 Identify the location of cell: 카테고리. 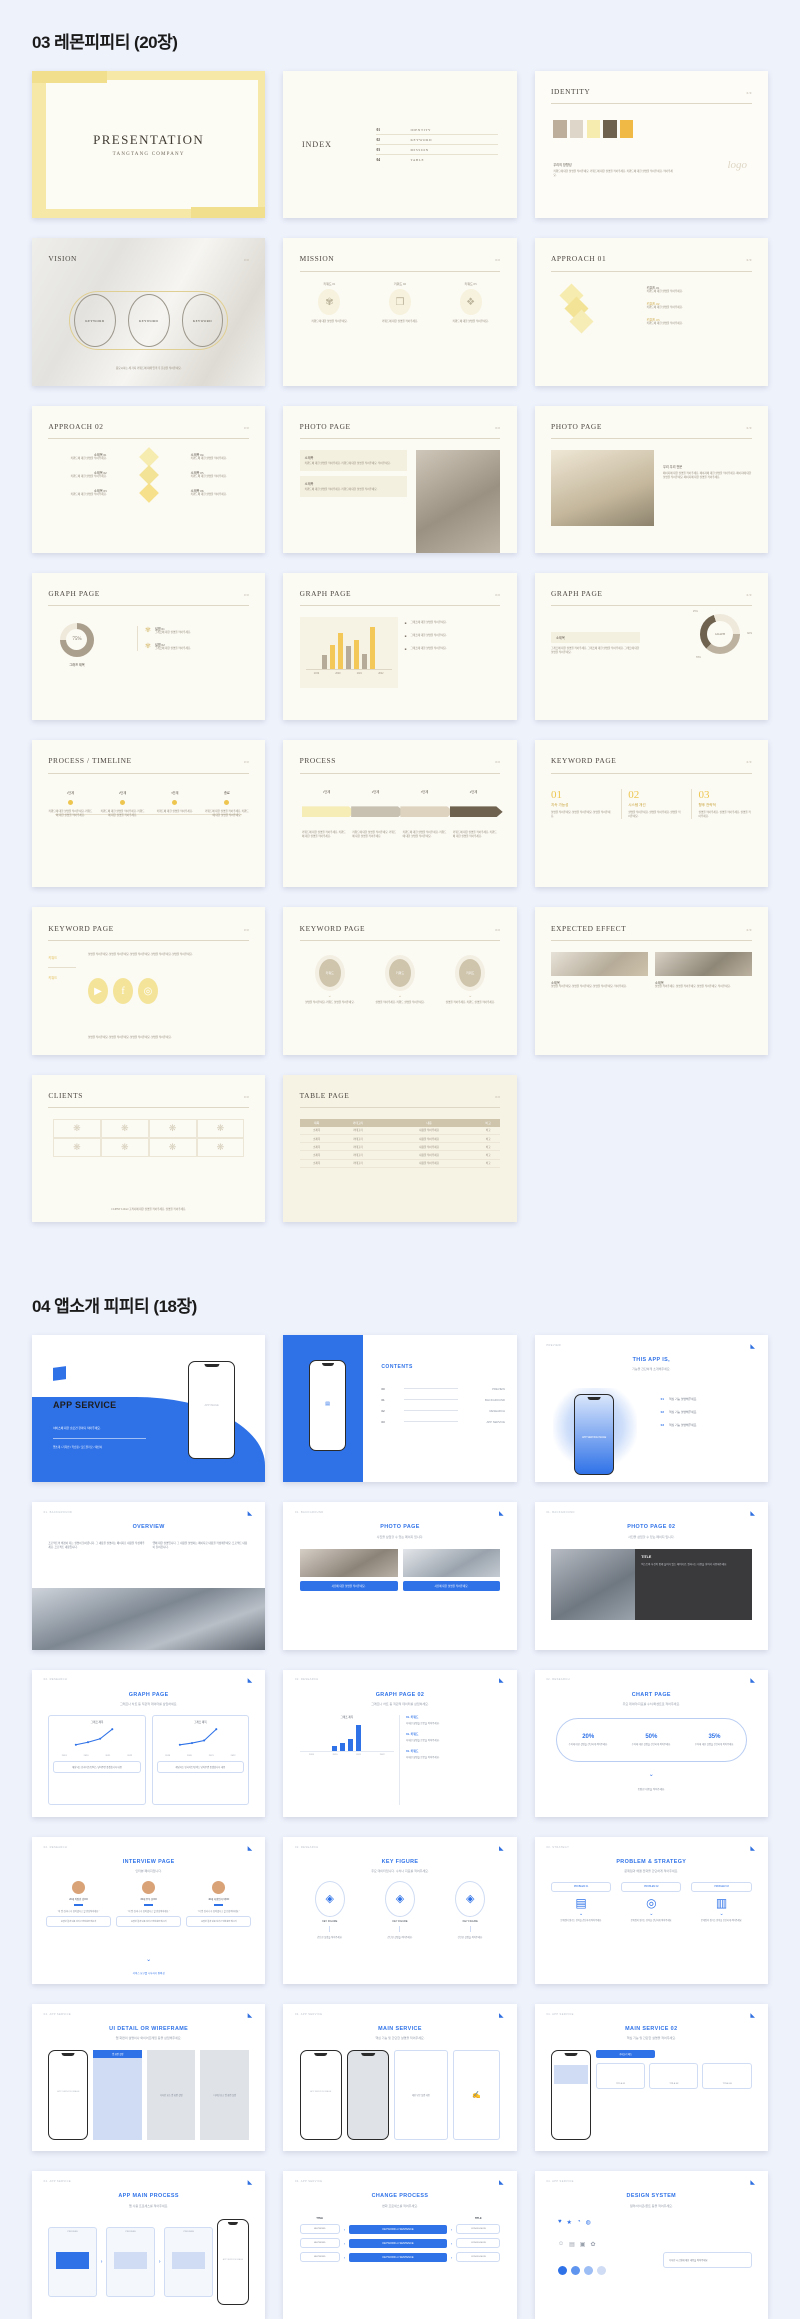
(358, 1139).